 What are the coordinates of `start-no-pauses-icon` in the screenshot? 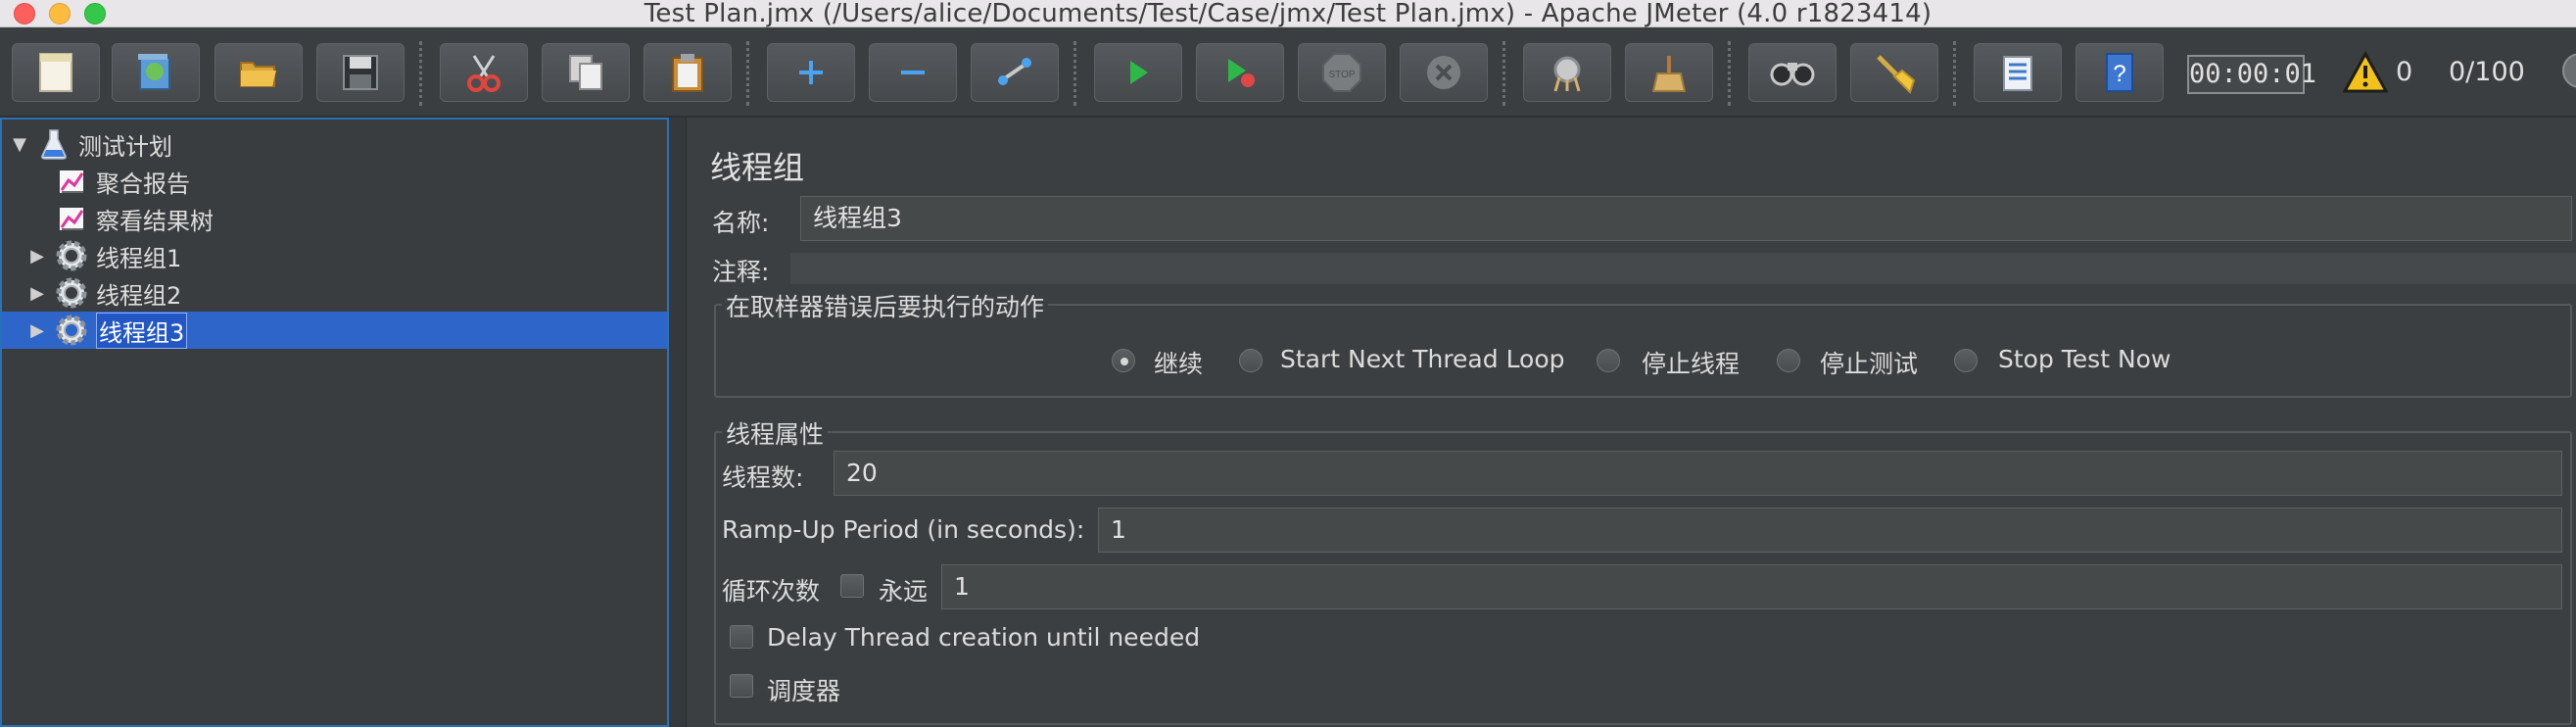 It's located at (1242, 73).